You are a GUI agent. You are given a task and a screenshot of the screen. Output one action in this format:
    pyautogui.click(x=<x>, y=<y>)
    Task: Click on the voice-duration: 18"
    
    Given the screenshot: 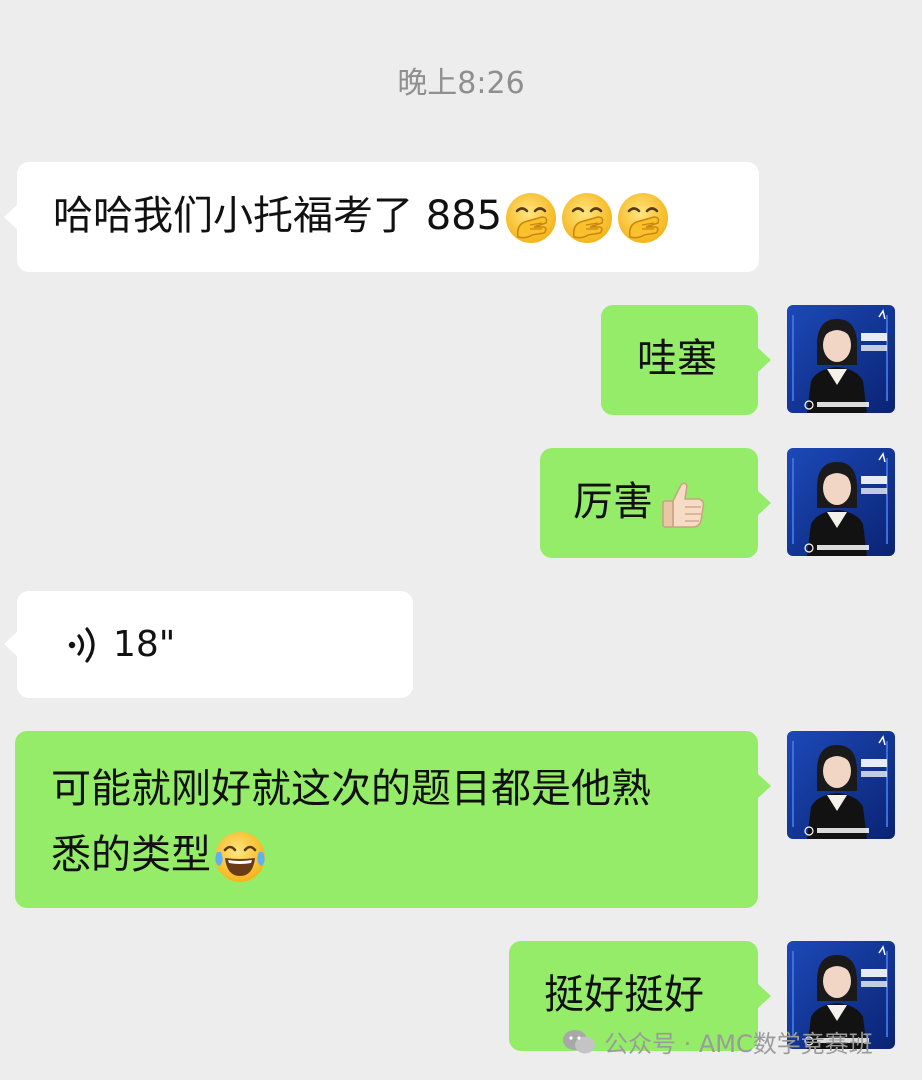 What is the action you would take?
    pyautogui.click(x=144, y=644)
    